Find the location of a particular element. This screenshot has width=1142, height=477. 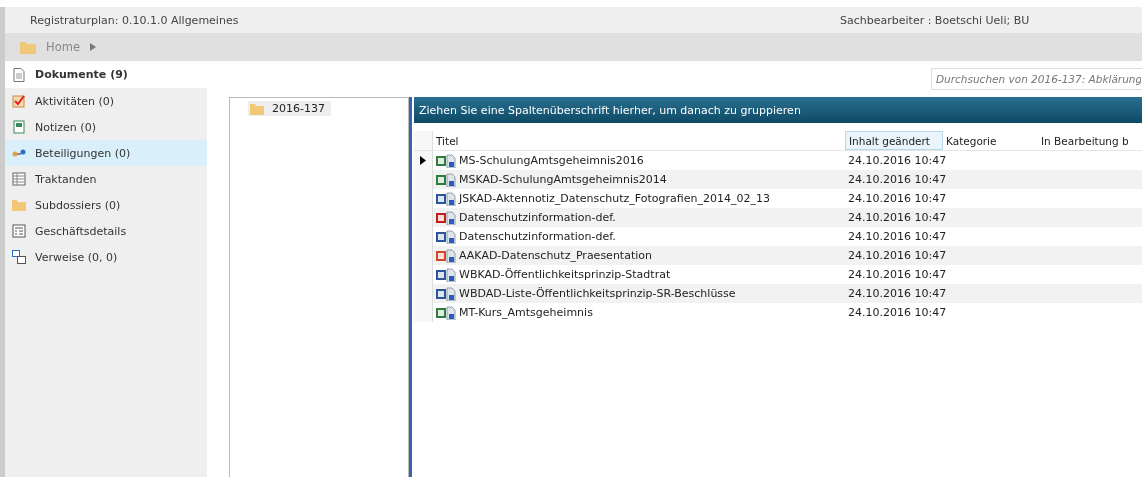

group-panel: Ziehen Sie eine Spaltenüberschrift hierher, um danach zu gruppieren is located at coordinates (778, 110).